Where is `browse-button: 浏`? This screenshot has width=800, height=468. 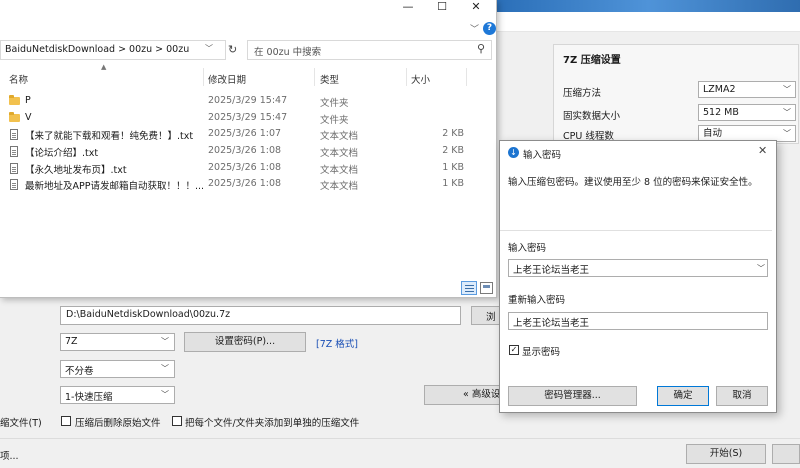 browse-button: 浏 is located at coordinates (486, 315).